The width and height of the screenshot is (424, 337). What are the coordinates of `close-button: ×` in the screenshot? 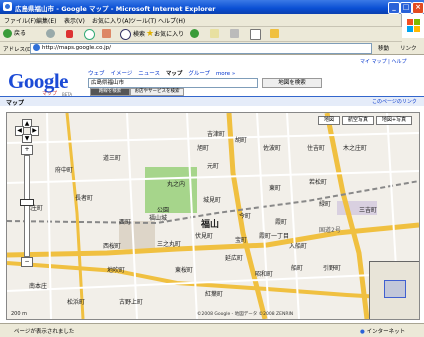 It's located at (418, 8).